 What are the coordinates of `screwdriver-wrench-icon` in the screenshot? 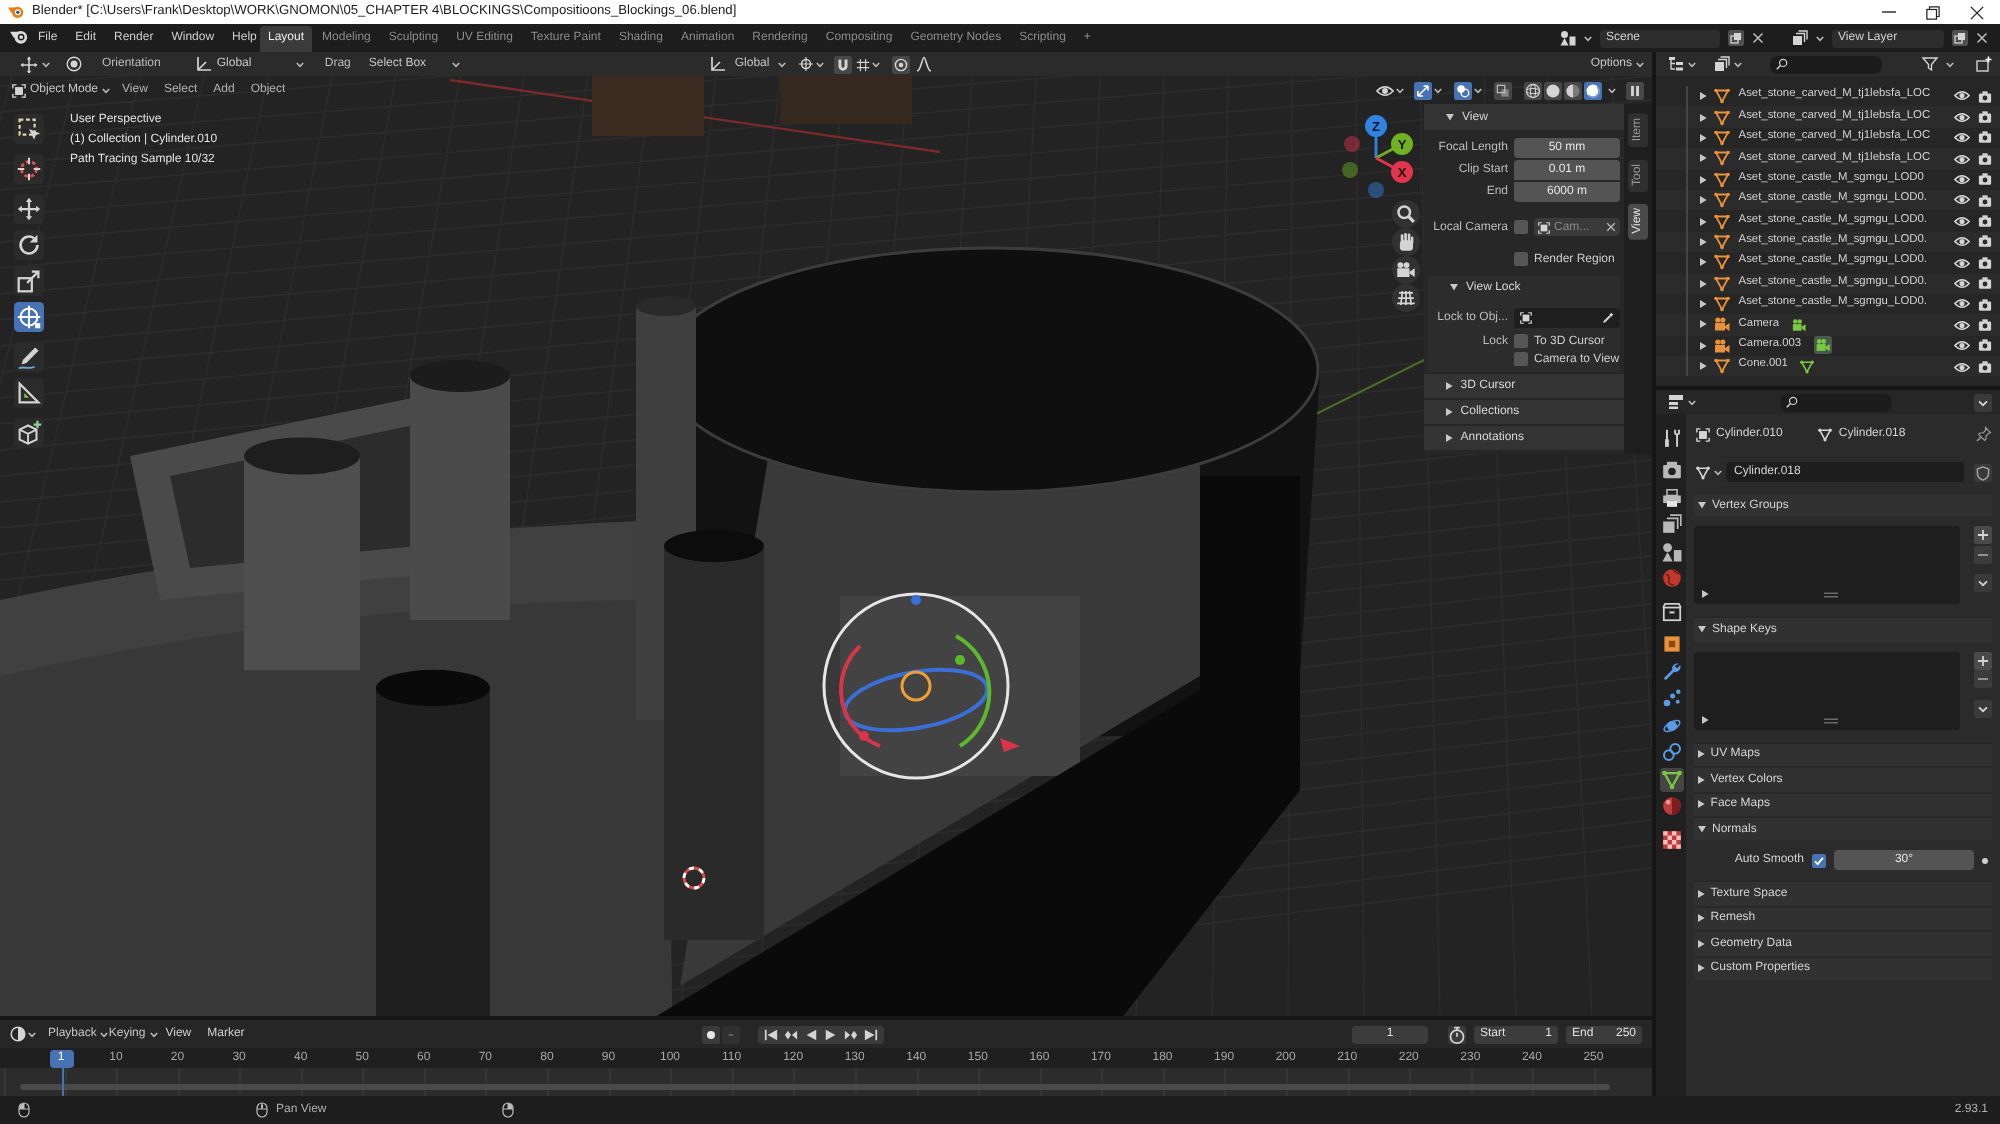 It's located at (1671, 437).